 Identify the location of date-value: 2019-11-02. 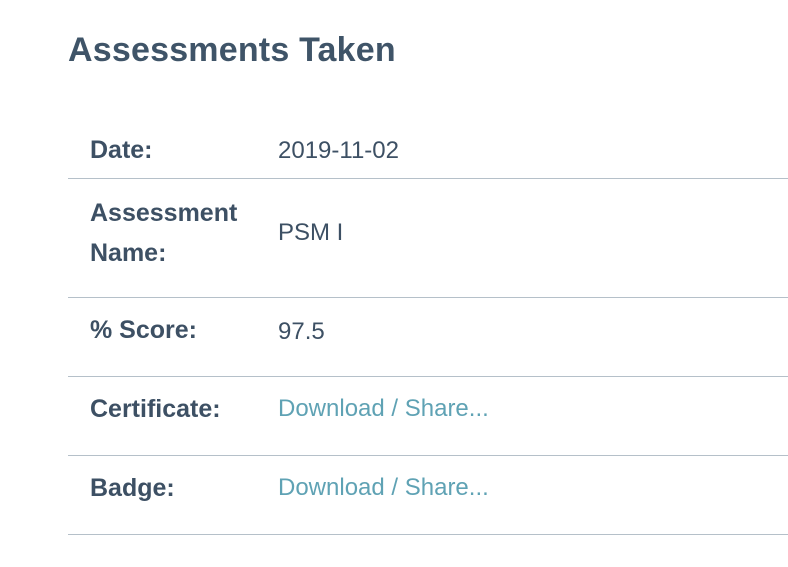
(338, 150).